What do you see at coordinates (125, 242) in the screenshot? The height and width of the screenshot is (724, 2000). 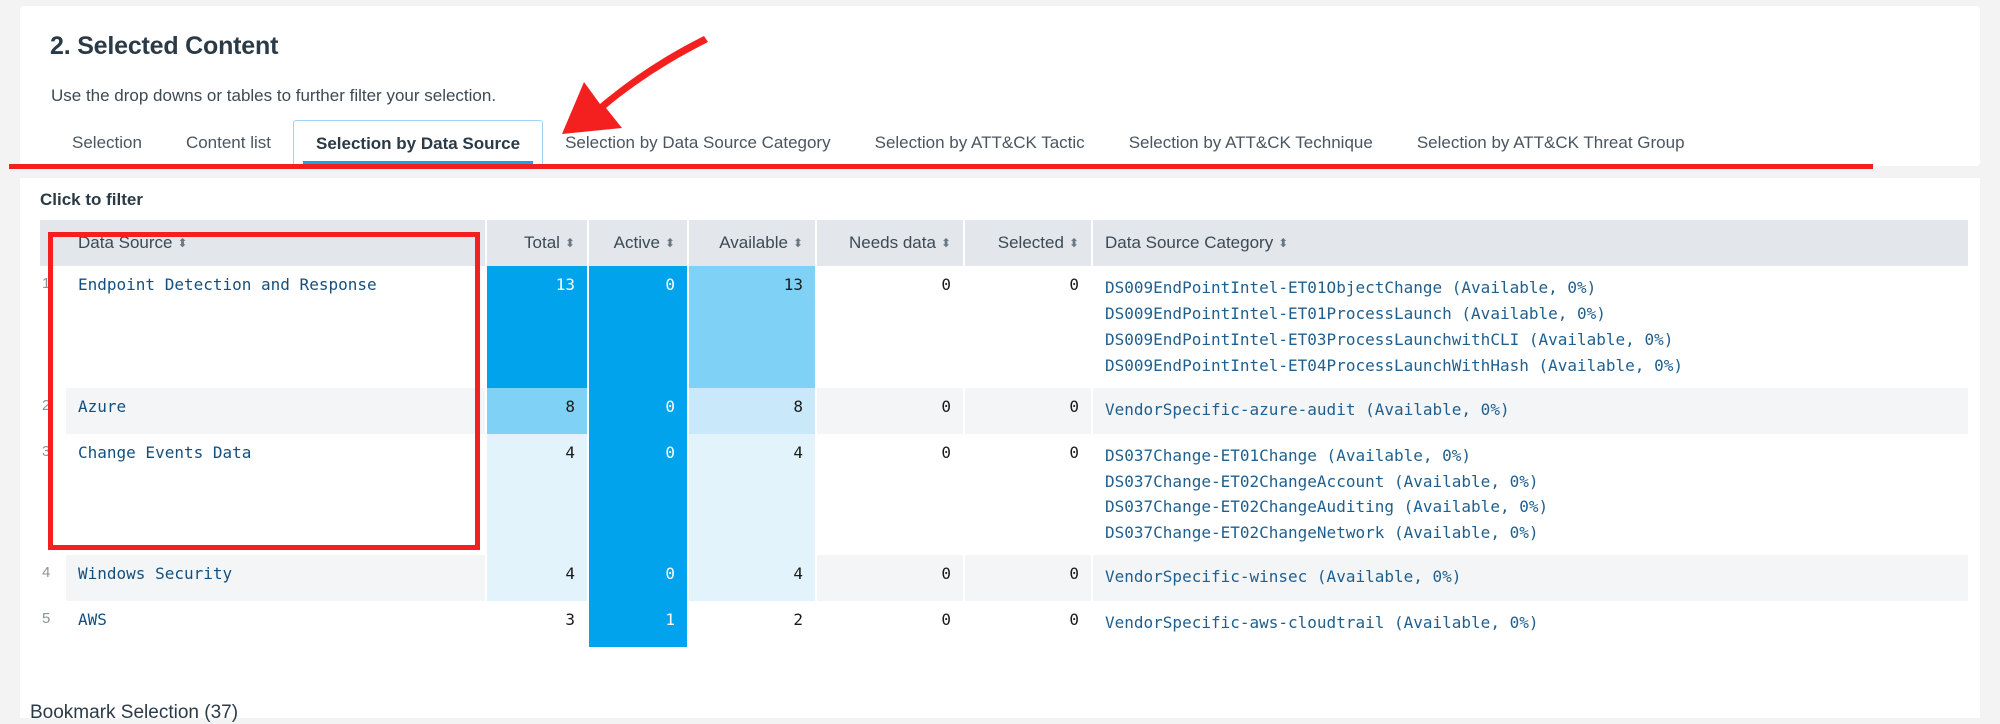 I see `column-label: Data Source` at bounding box center [125, 242].